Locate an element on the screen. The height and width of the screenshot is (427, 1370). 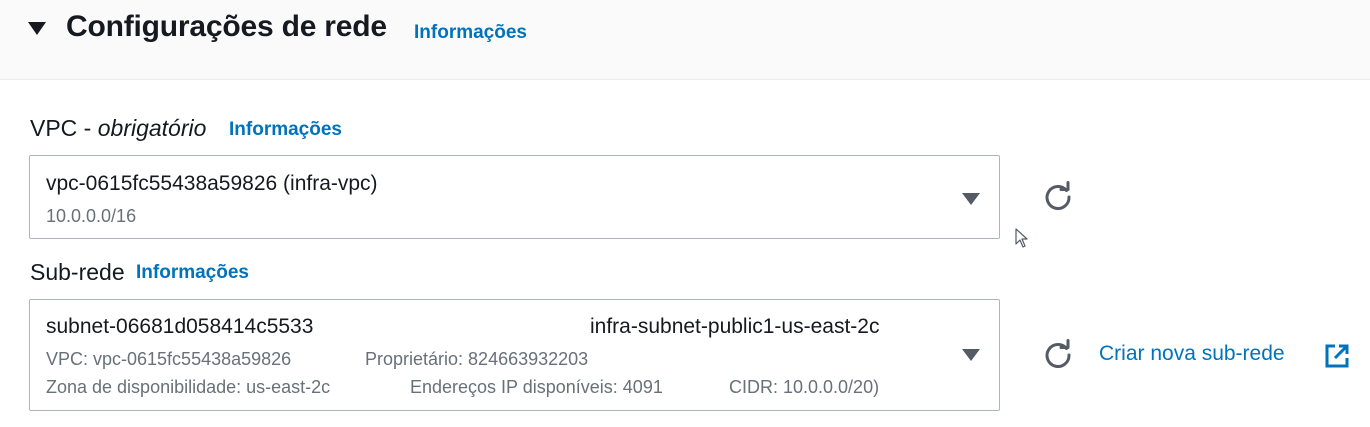
subnet-dropdown-caret-icon is located at coordinates (971, 355).